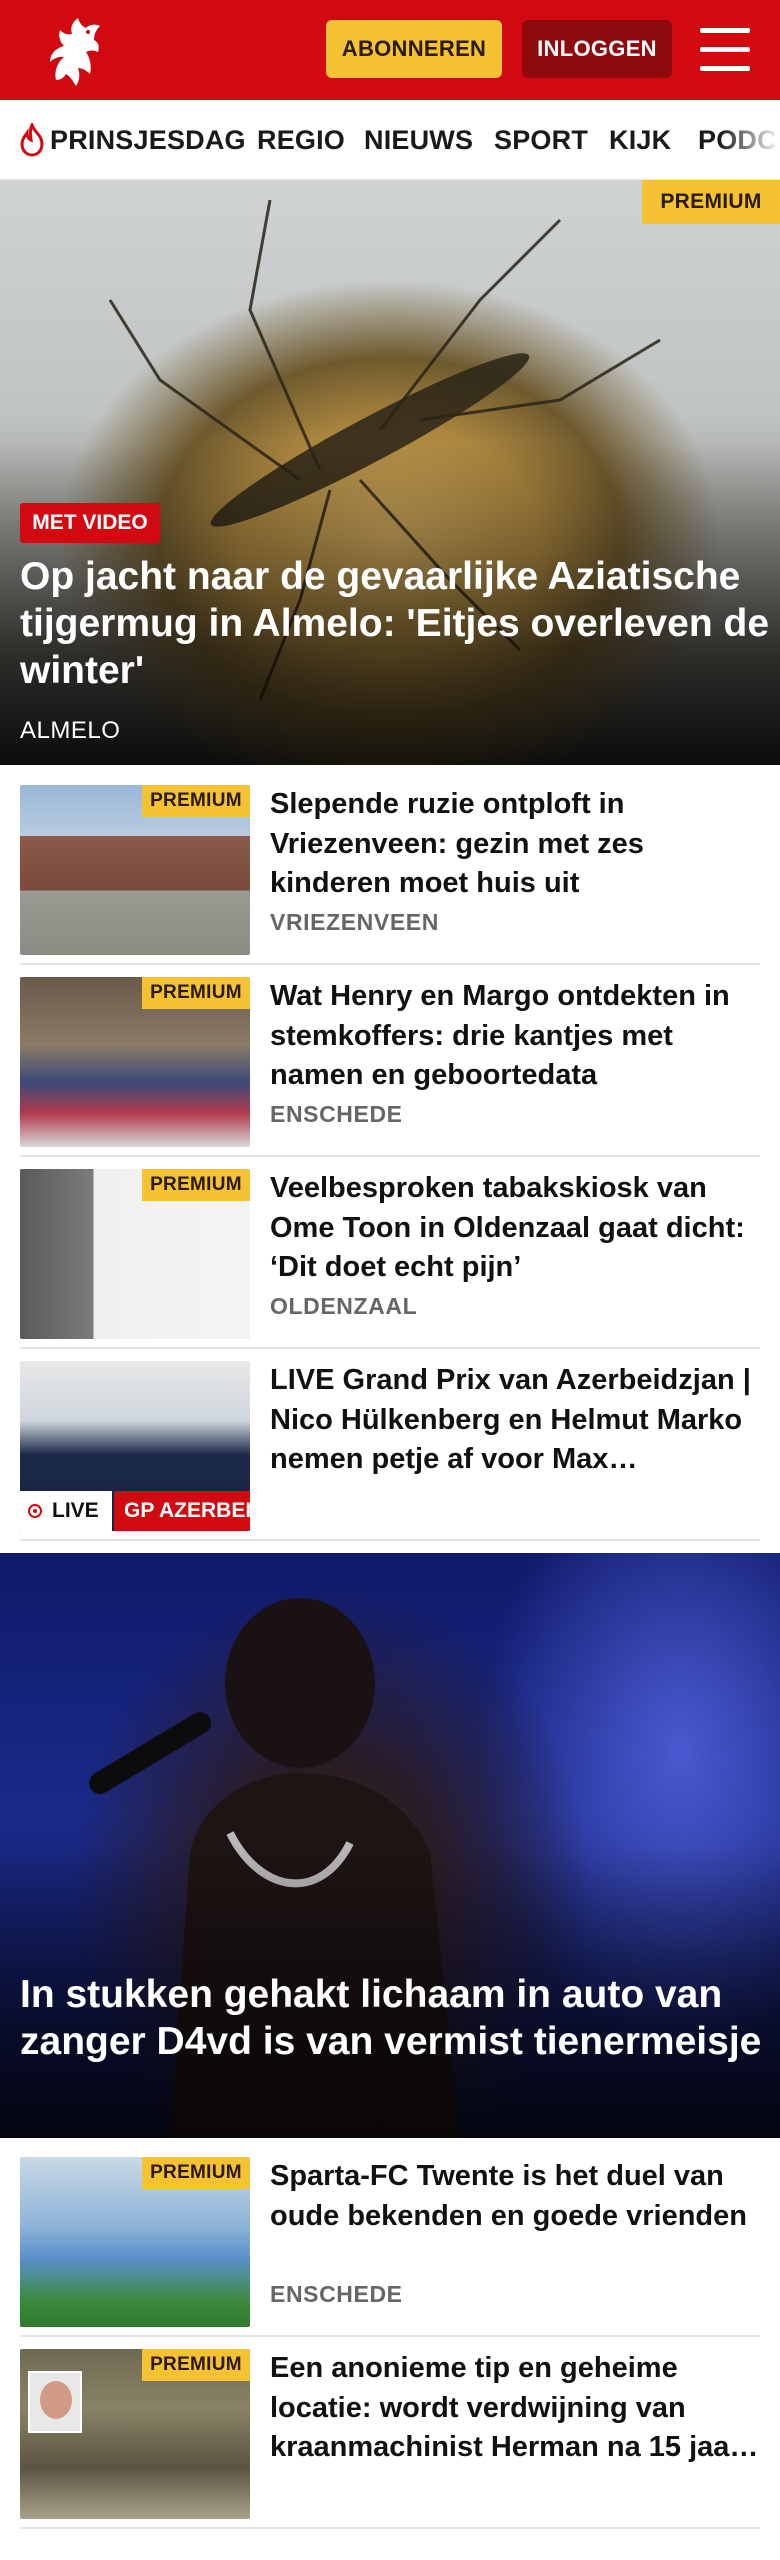 The height and width of the screenshot is (2560, 780). What do you see at coordinates (70, 730) in the screenshot?
I see `hero-location: ALMELO` at bounding box center [70, 730].